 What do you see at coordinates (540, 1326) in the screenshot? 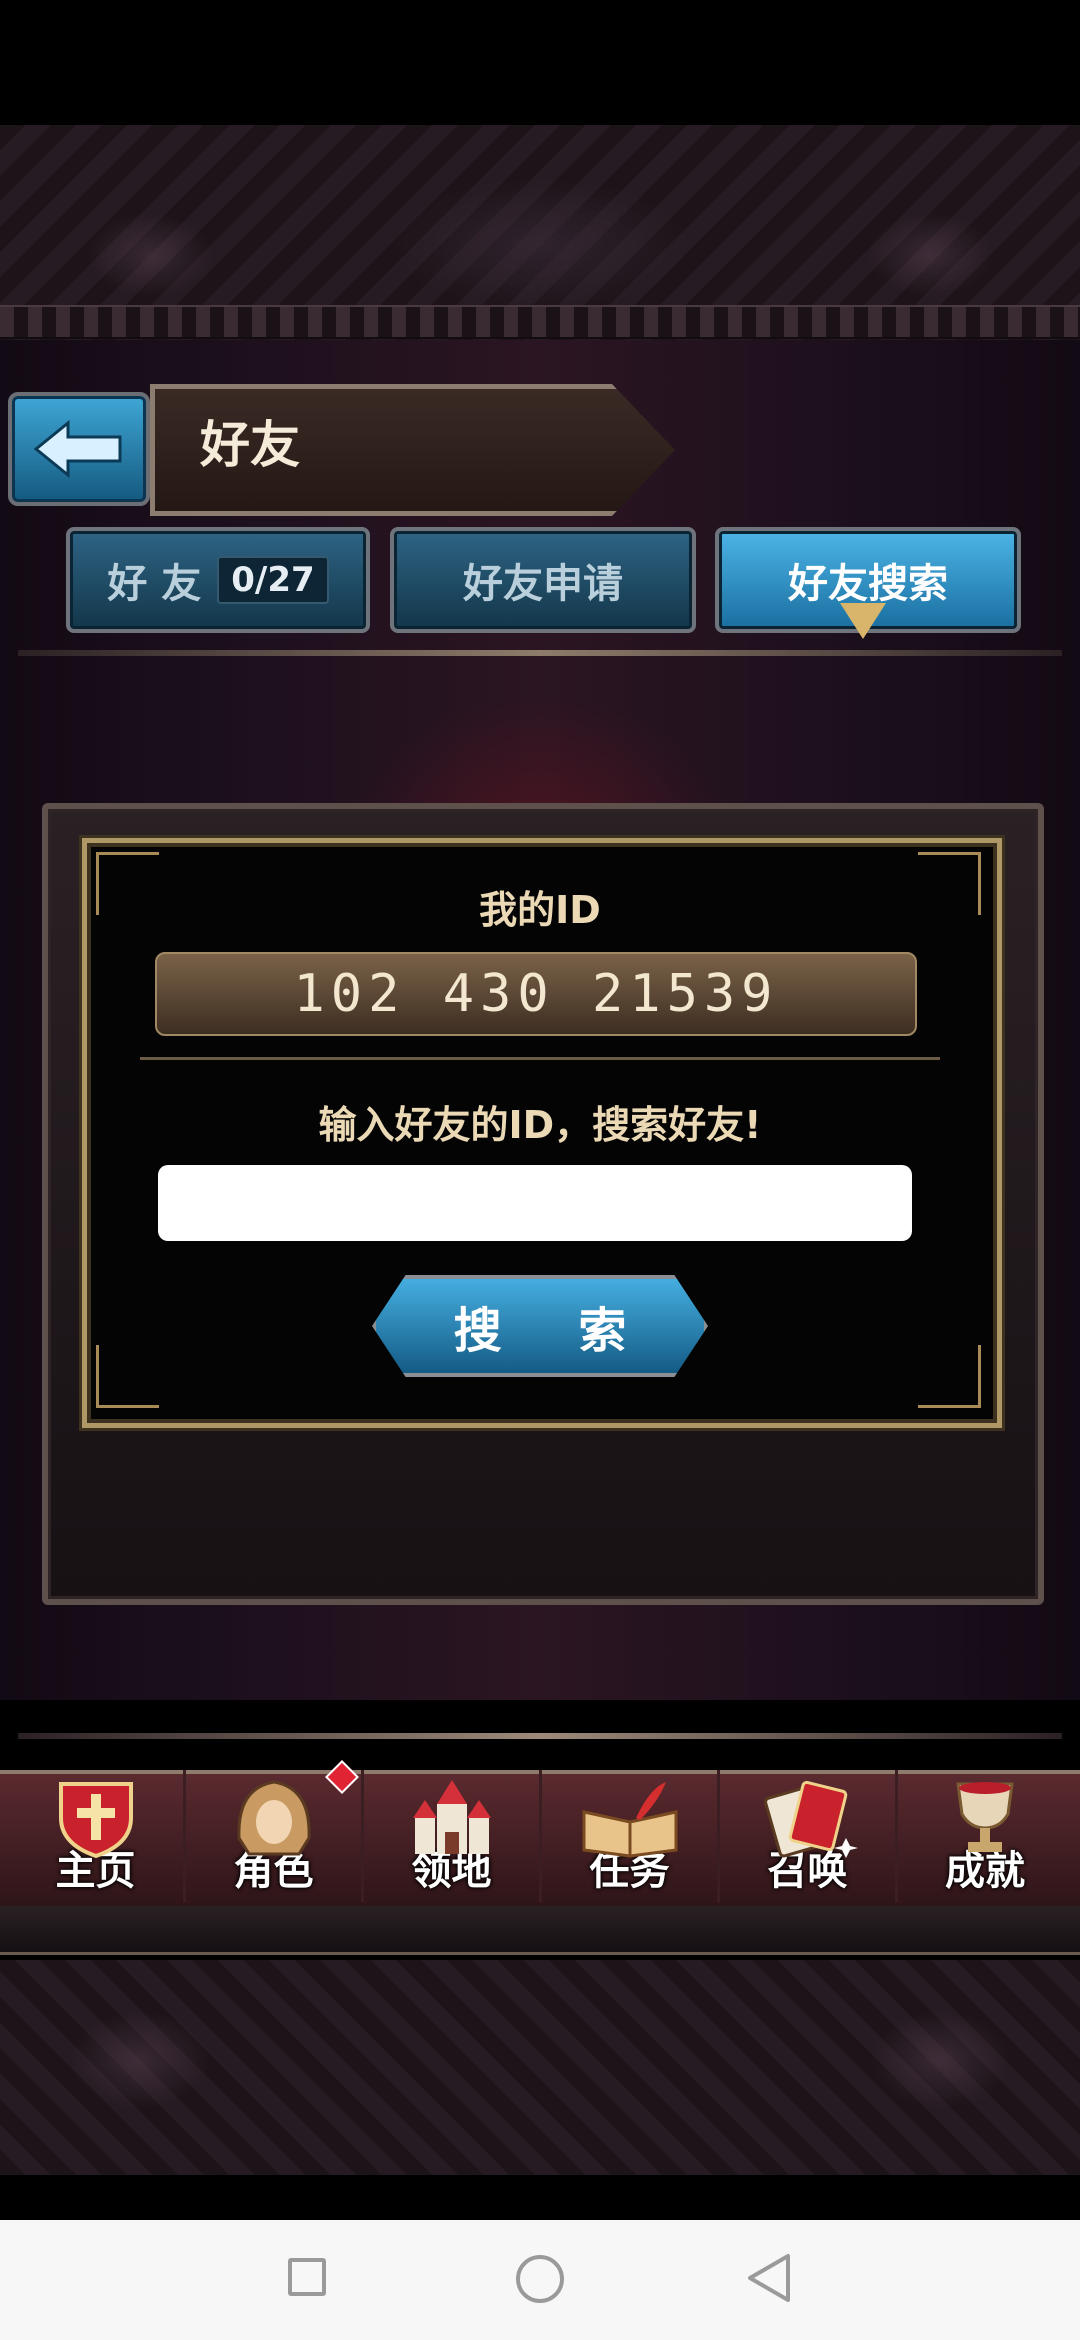
I see `search-button: 搜 索` at bounding box center [540, 1326].